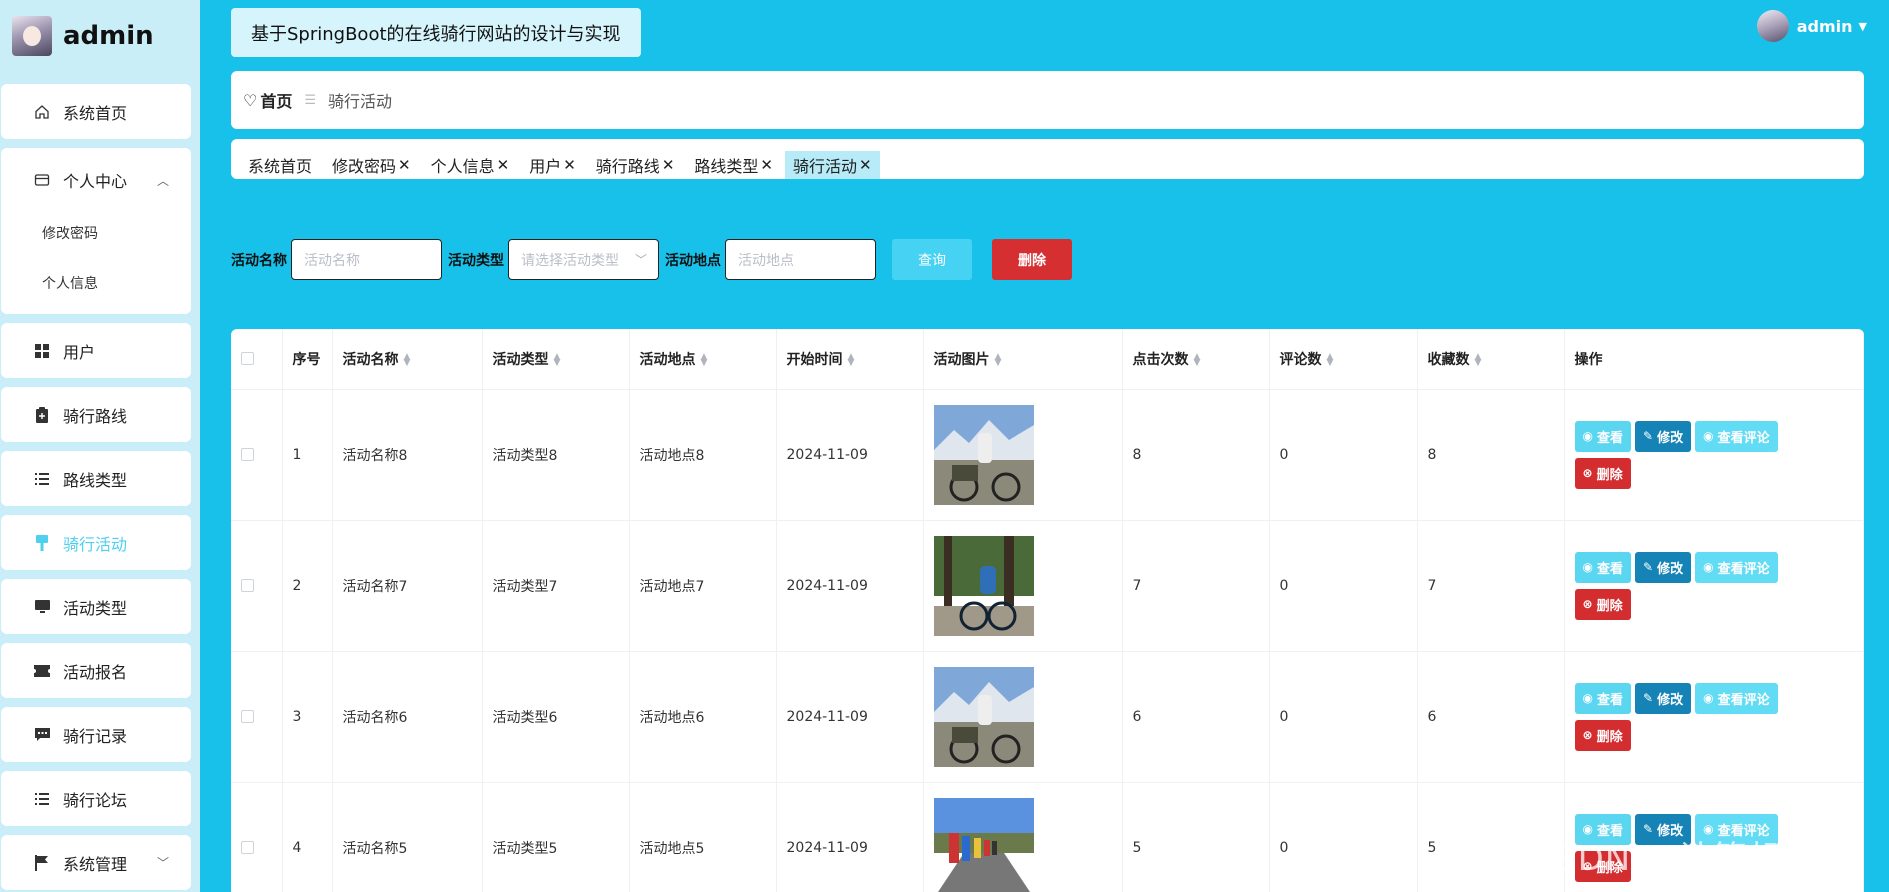 The width and height of the screenshot is (1889, 892). What do you see at coordinates (366, 259) in the screenshot?
I see `activity-name-input: 活动名称` at bounding box center [366, 259].